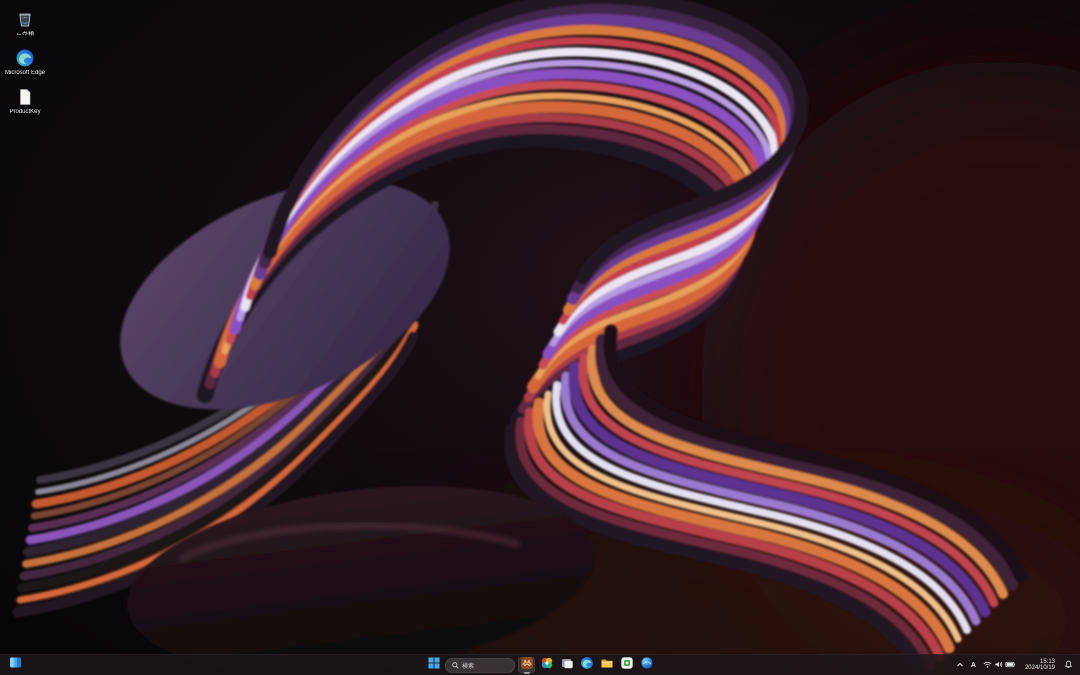  Describe the element at coordinates (987, 665) in the screenshot. I see `wifi-icon` at that location.